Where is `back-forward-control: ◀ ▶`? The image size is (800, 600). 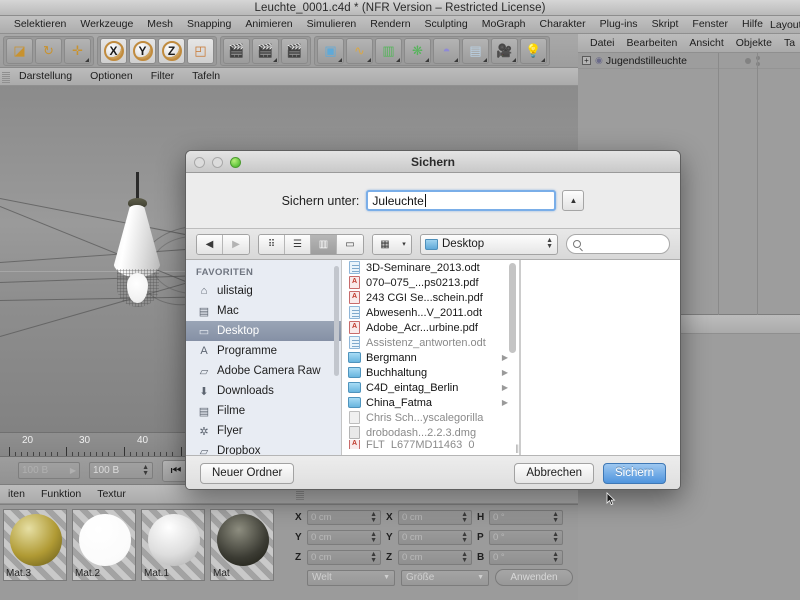
back-forward-control: ◀ ▶ is located at coordinates (223, 244).